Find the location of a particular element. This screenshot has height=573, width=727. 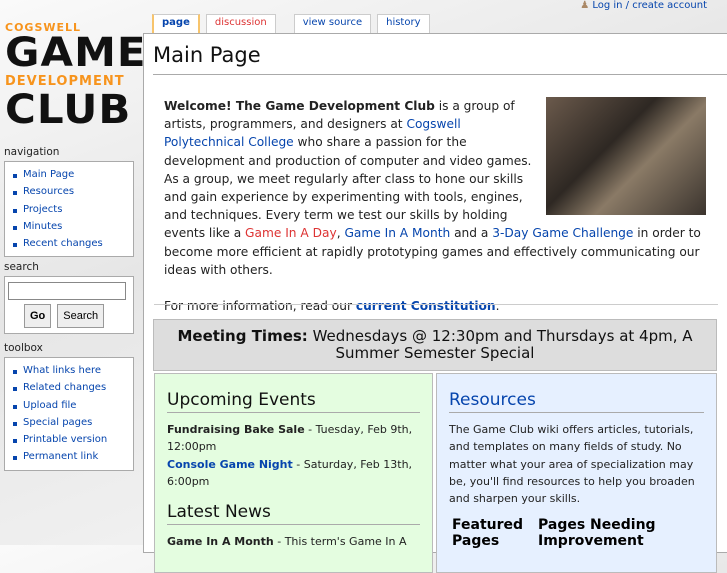

game-in-a-month-link: Game In A Month is located at coordinates (397, 233).